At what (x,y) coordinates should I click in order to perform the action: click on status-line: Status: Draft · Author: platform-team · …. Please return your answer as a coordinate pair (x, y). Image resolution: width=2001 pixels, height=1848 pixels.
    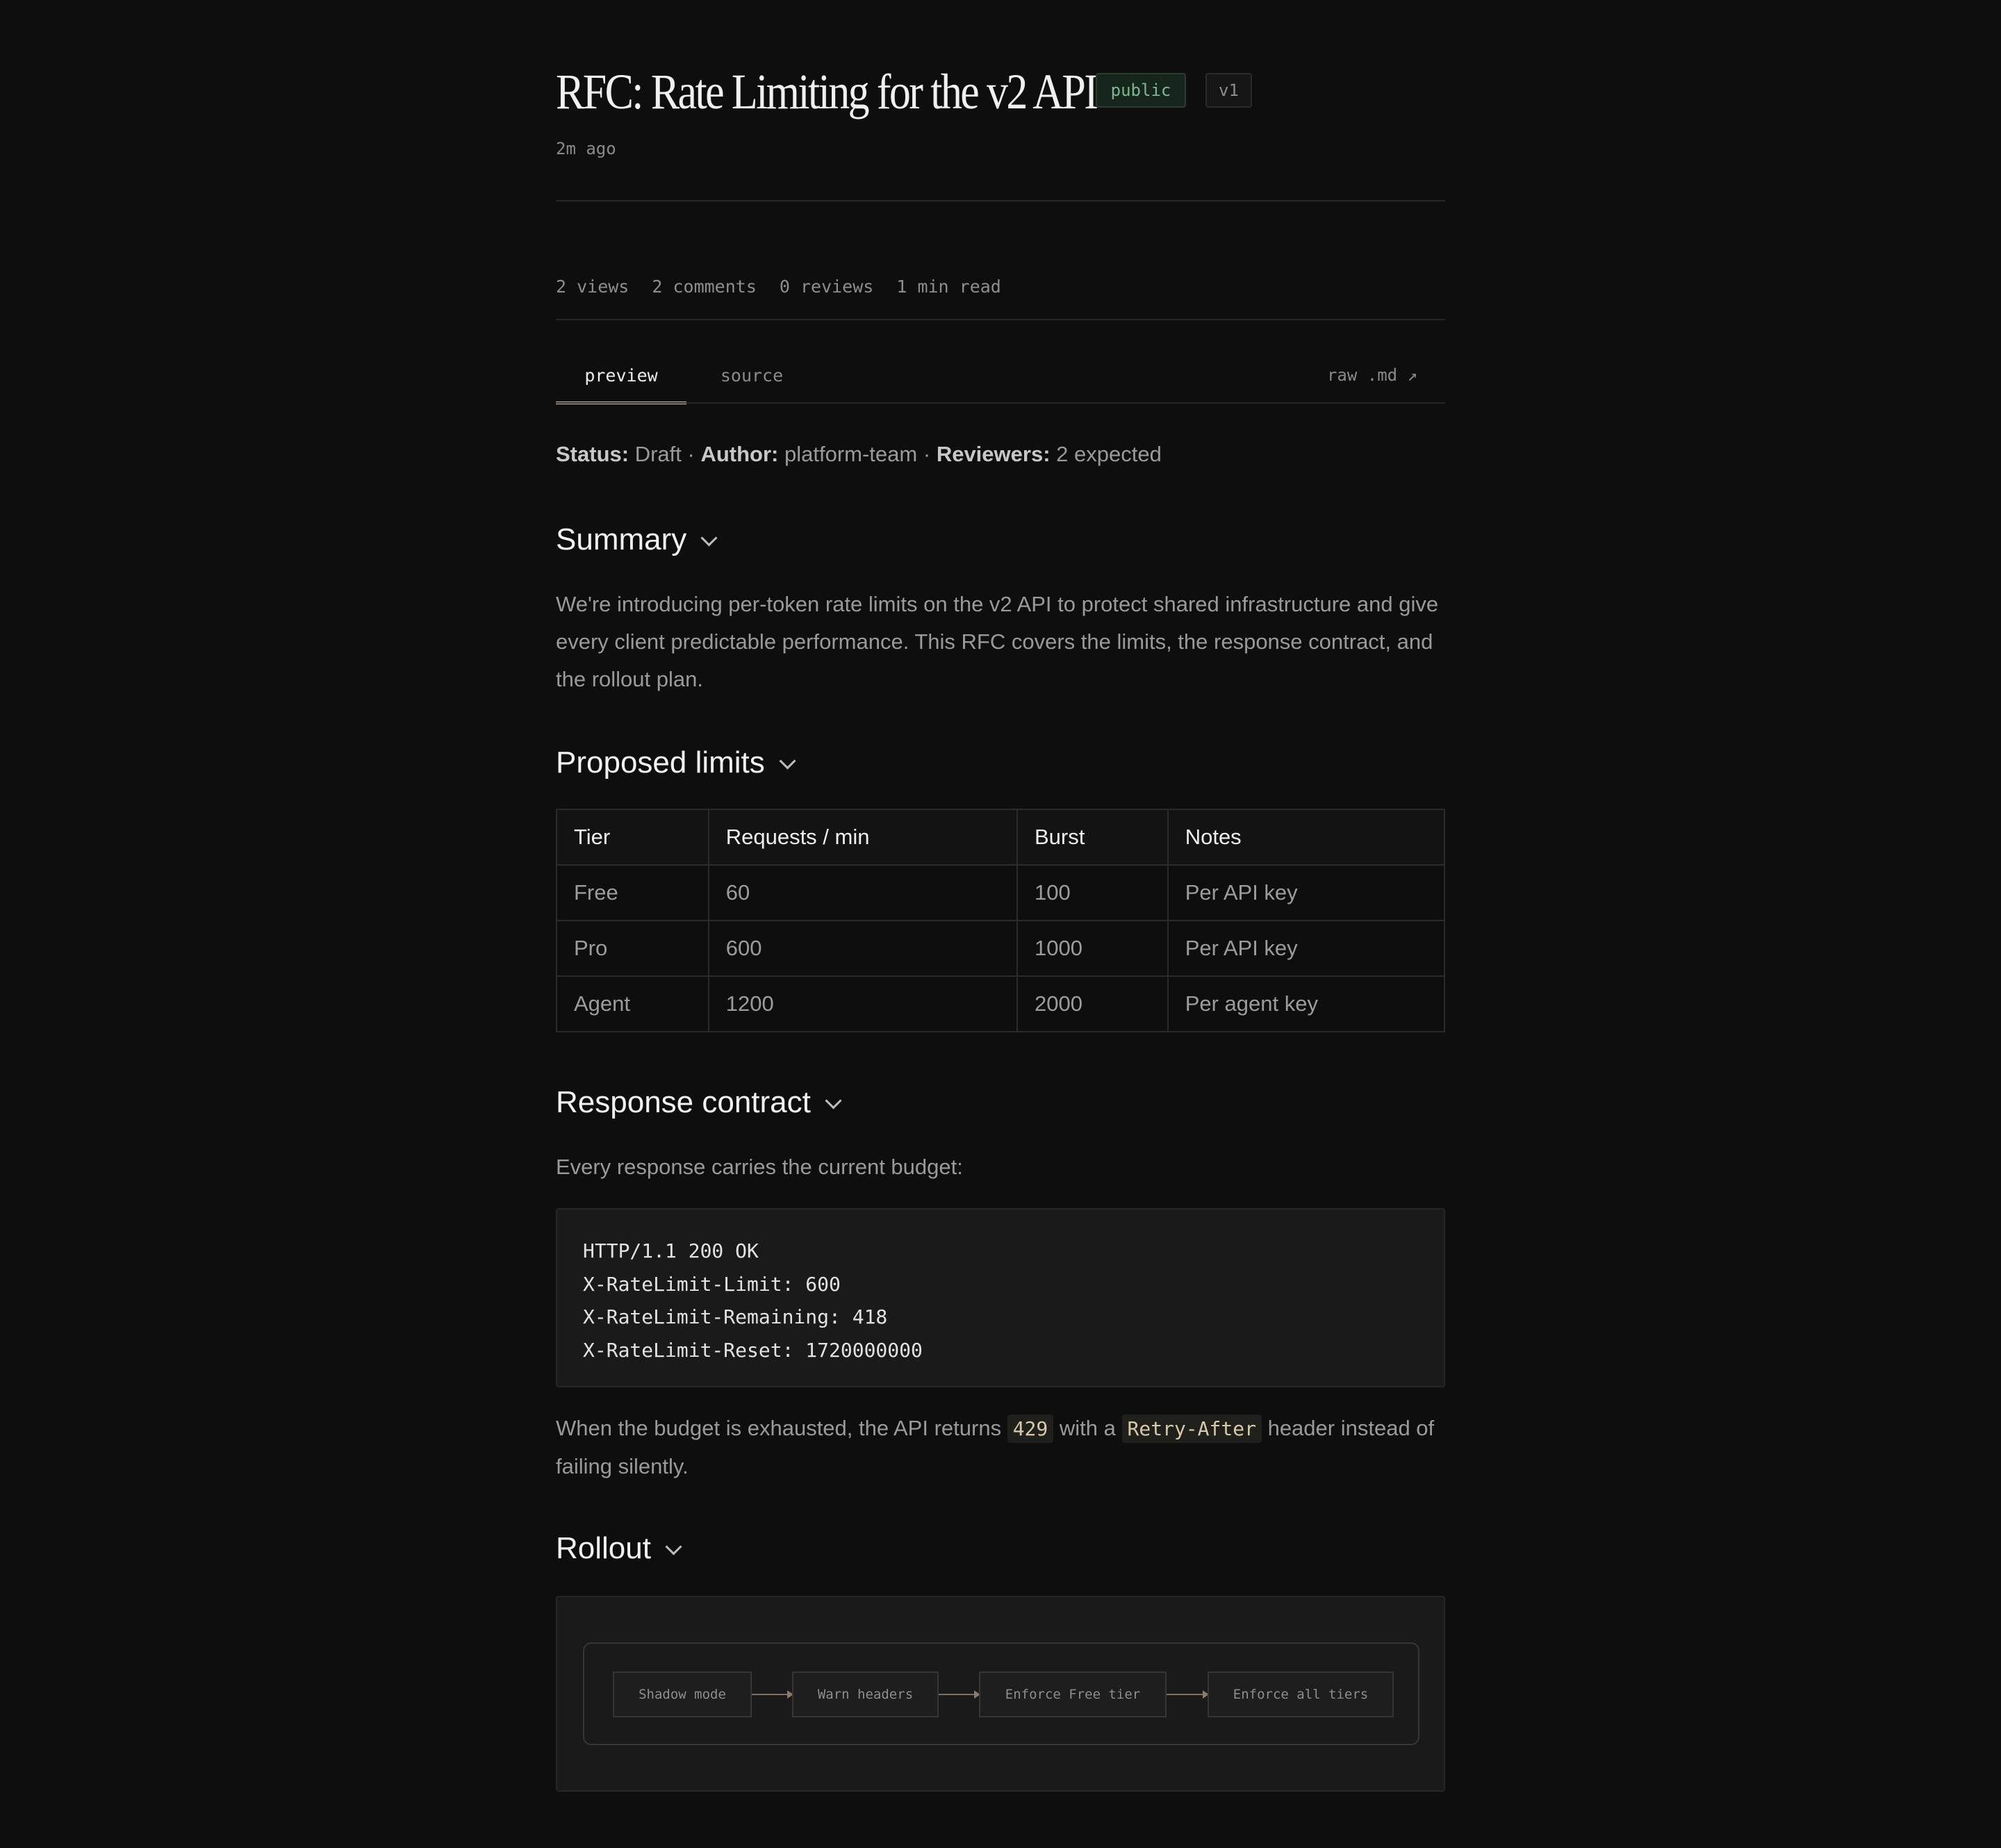
    Looking at the image, I should click on (859, 455).